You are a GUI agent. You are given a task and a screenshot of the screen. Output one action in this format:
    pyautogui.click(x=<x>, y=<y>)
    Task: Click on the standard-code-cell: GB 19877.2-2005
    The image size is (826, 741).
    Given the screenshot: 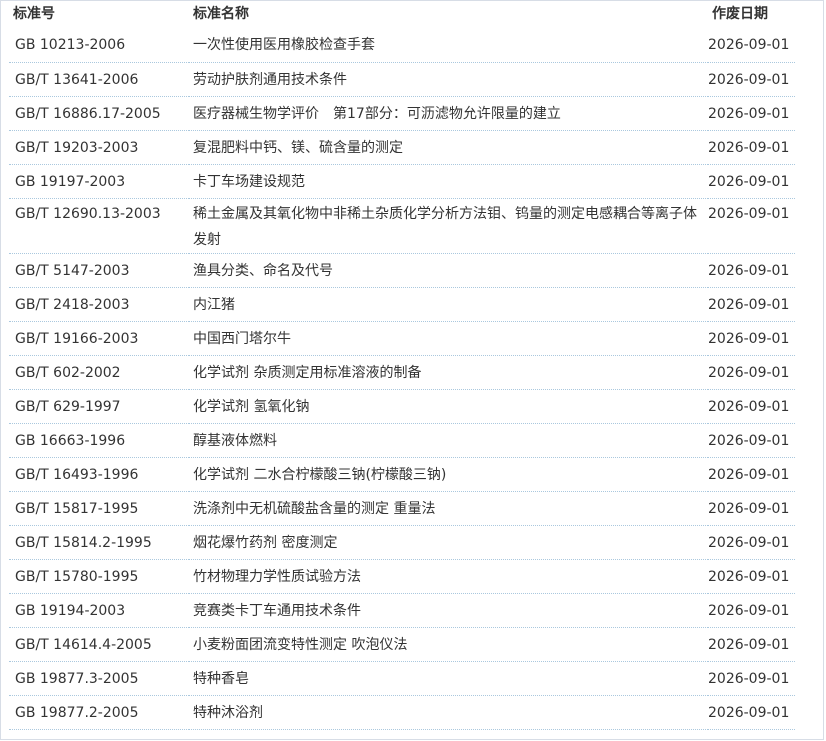 What is the action you would take?
    pyautogui.click(x=99, y=712)
    